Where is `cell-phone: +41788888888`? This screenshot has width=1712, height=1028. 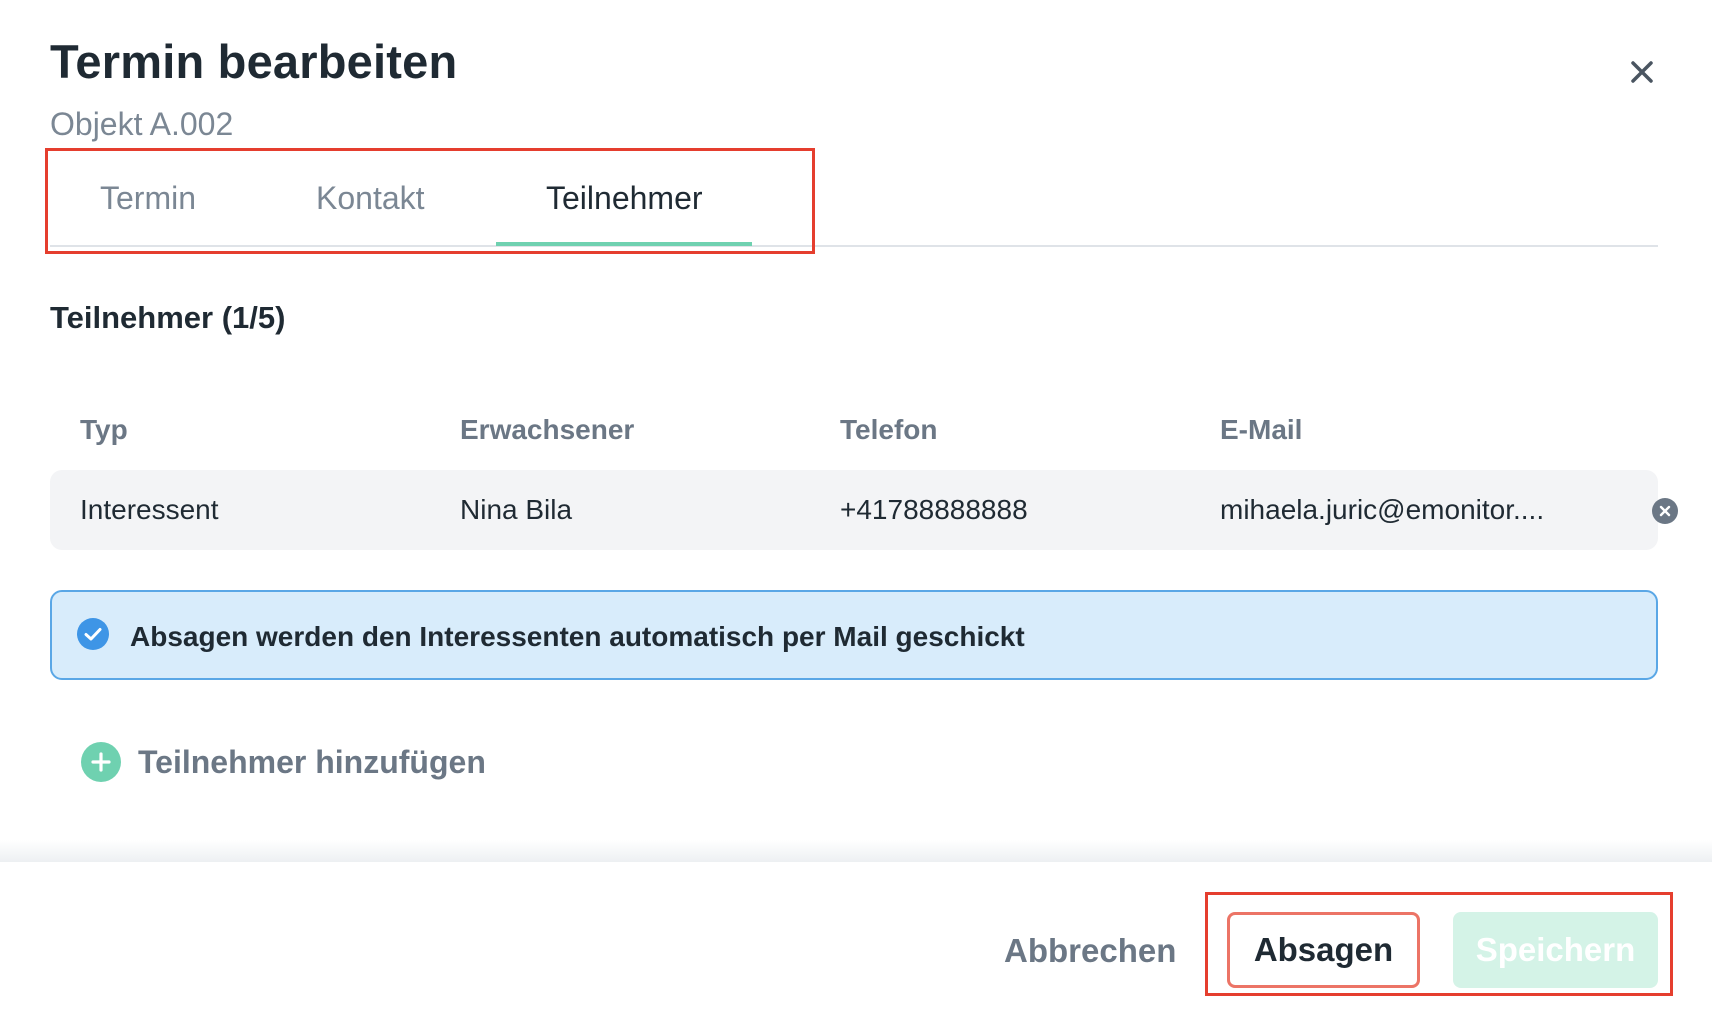 cell-phone: +41788888888 is located at coordinates (934, 509).